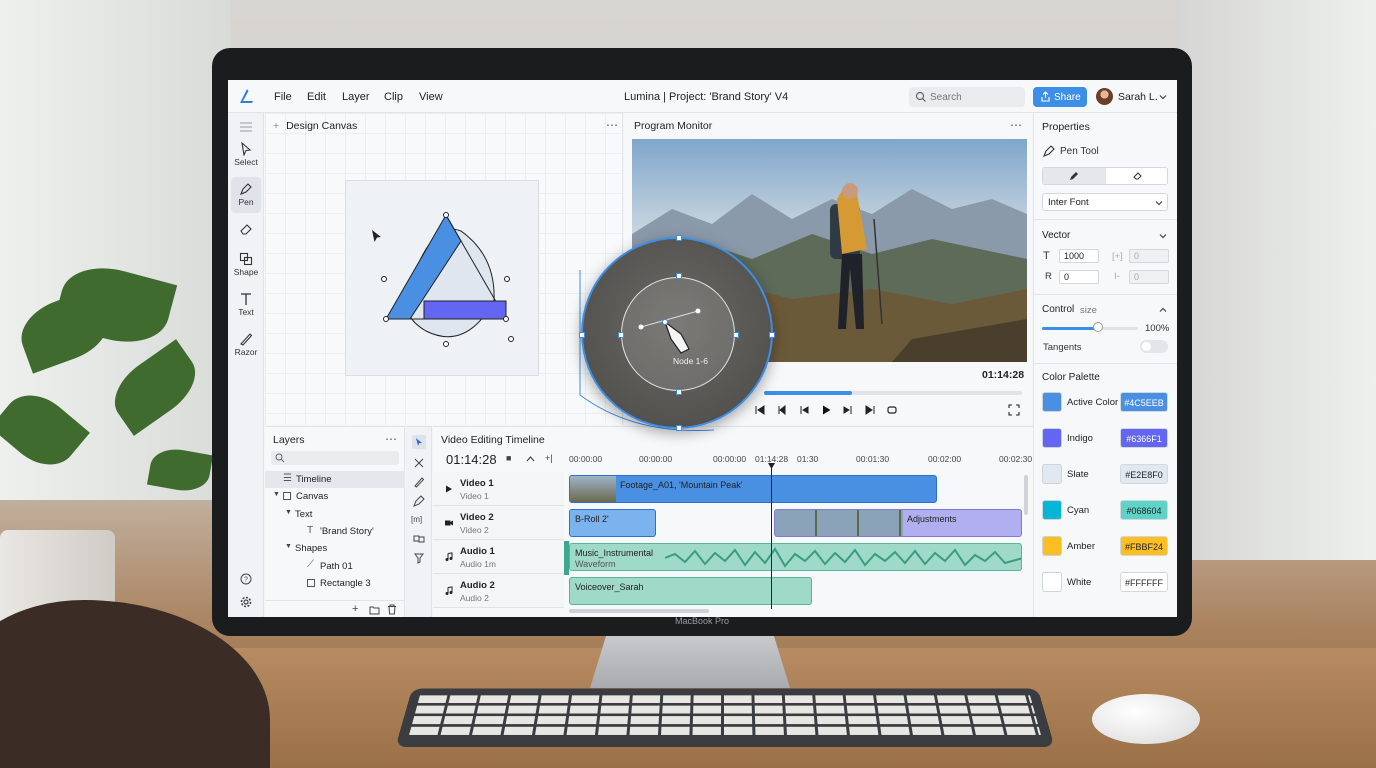  I want to click on eraser-icon, so click(1138, 176).